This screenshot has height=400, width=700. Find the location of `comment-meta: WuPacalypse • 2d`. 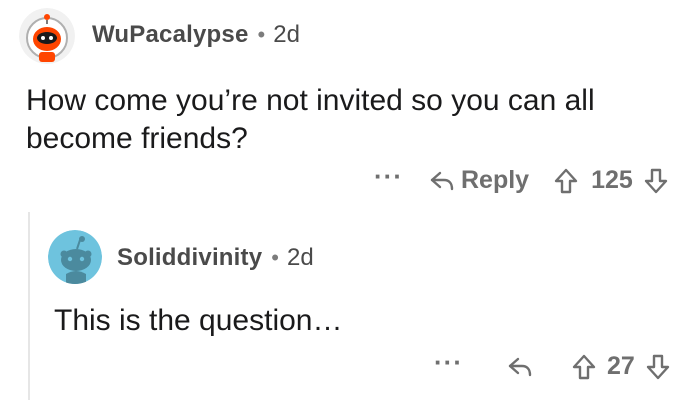

comment-meta: WuPacalypse • 2d is located at coordinates (196, 35).